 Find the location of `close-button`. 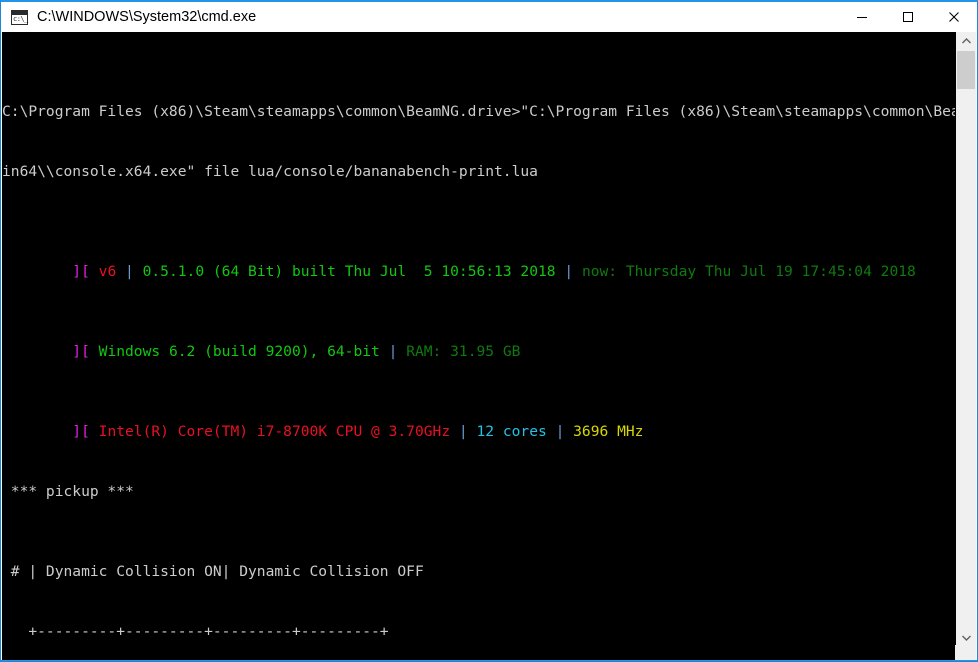

close-button is located at coordinates (954, 17).